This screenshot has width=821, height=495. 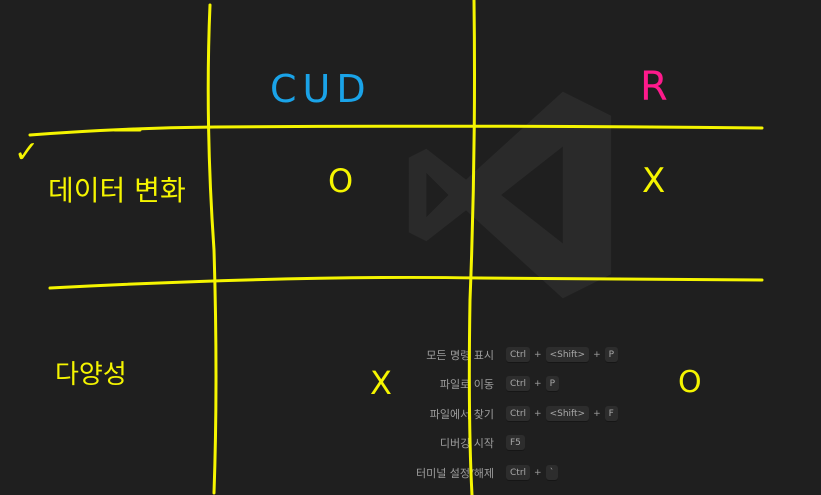 What do you see at coordinates (690, 382) in the screenshot?
I see `cell-diversity-r: O` at bounding box center [690, 382].